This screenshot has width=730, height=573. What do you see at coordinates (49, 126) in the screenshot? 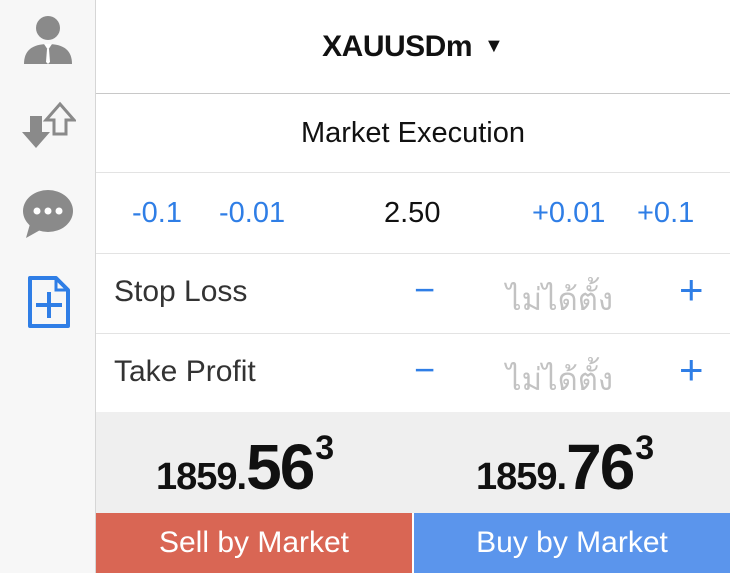
I see `transfer-icon` at bounding box center [49, 126].